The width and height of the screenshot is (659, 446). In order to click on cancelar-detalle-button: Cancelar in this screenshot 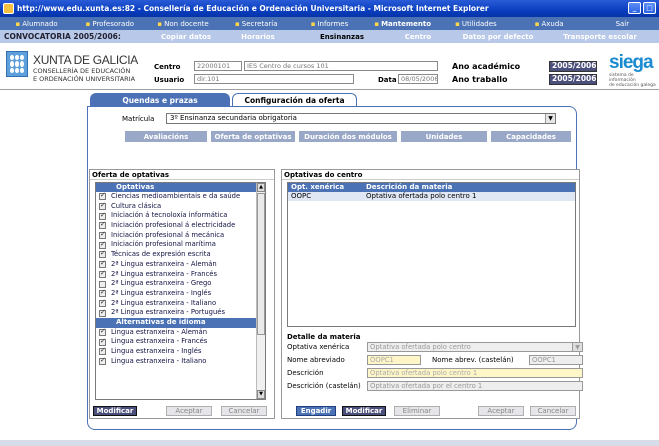, I will do `click(553, 411)`.